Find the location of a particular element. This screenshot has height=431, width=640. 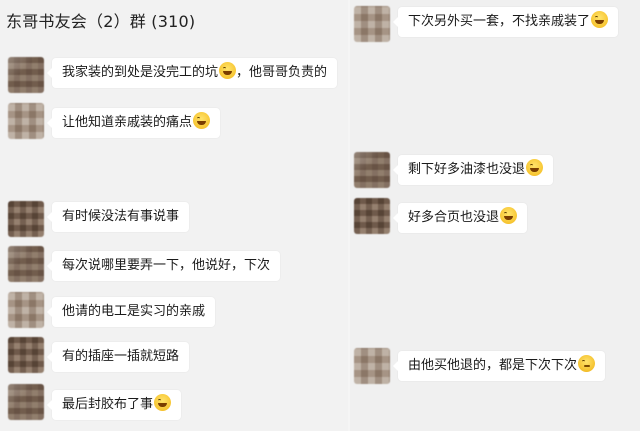

message-text: 剩下好多油漆也没退 is located at coordinates (467, 169).